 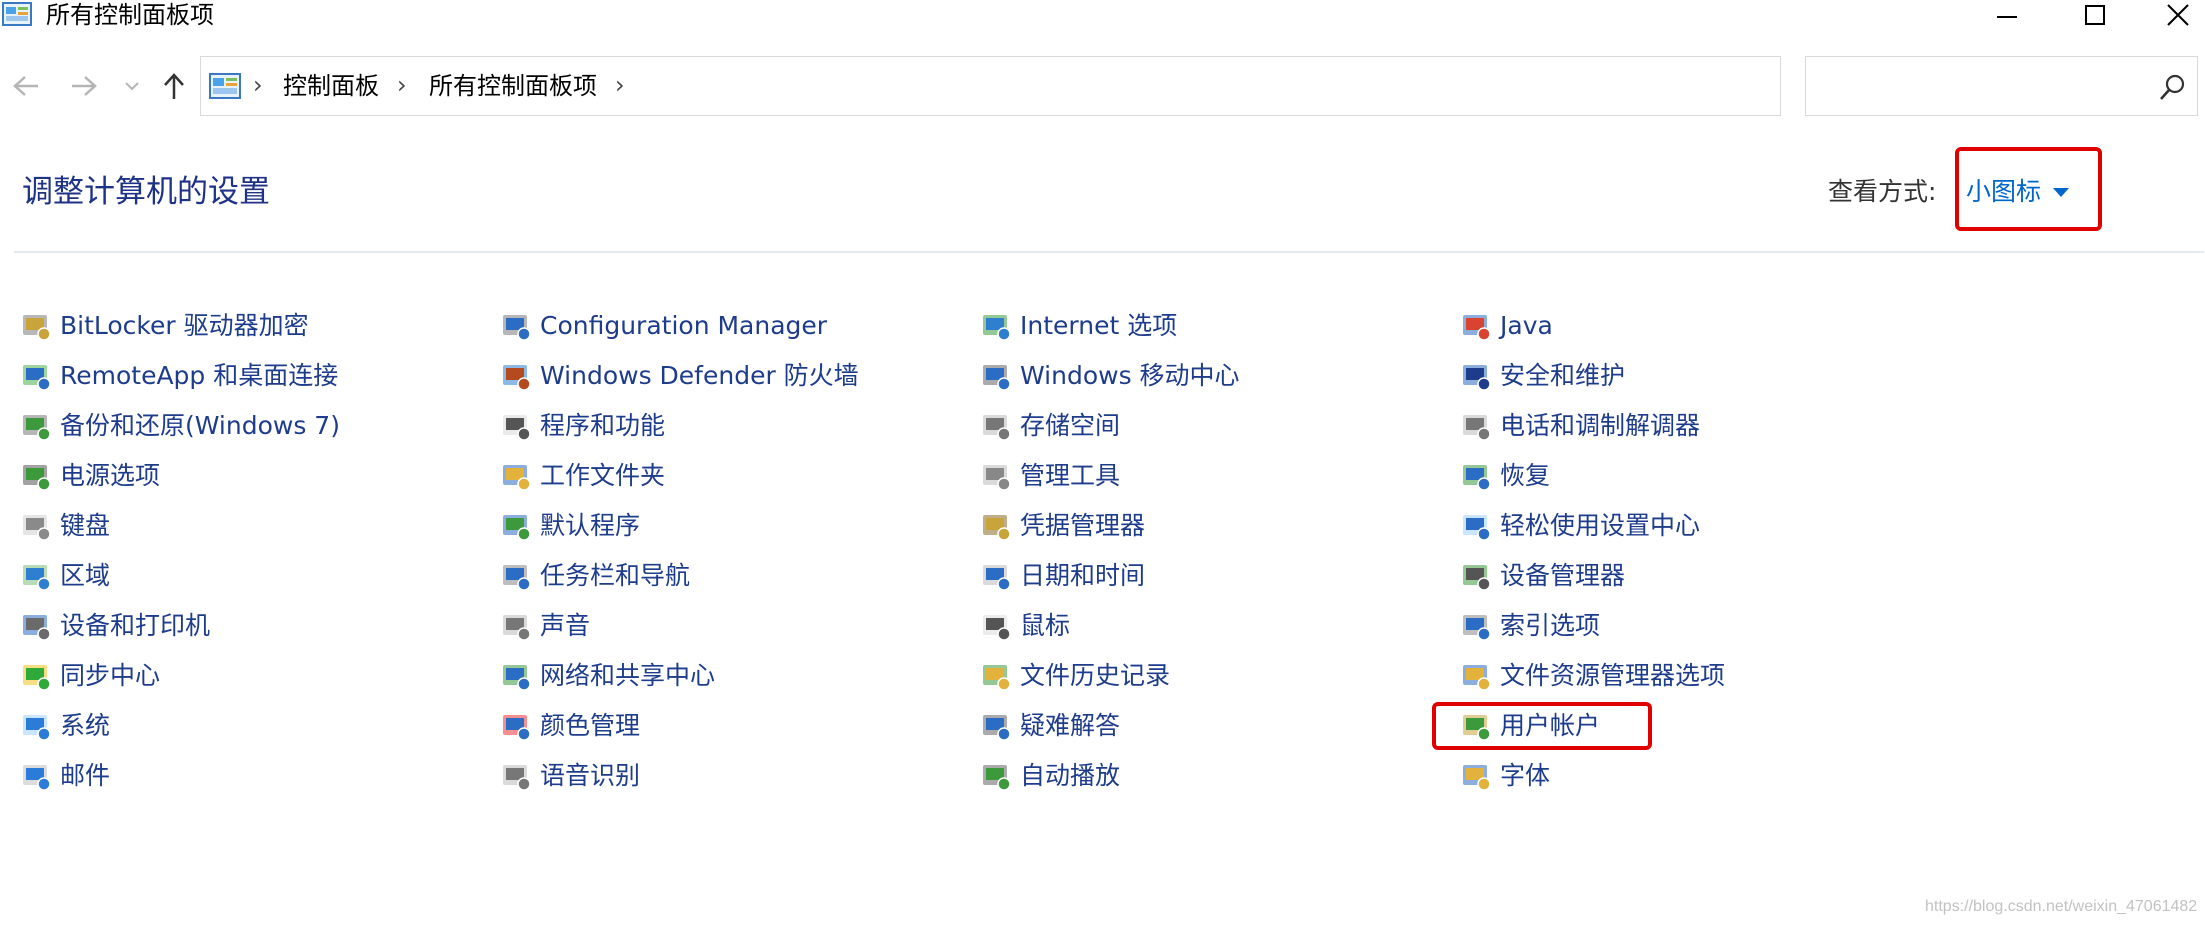 What do you see at coordinates (996, 376) in the screenshot?
I see `mobility-icon` at bounding box center [996, 376].